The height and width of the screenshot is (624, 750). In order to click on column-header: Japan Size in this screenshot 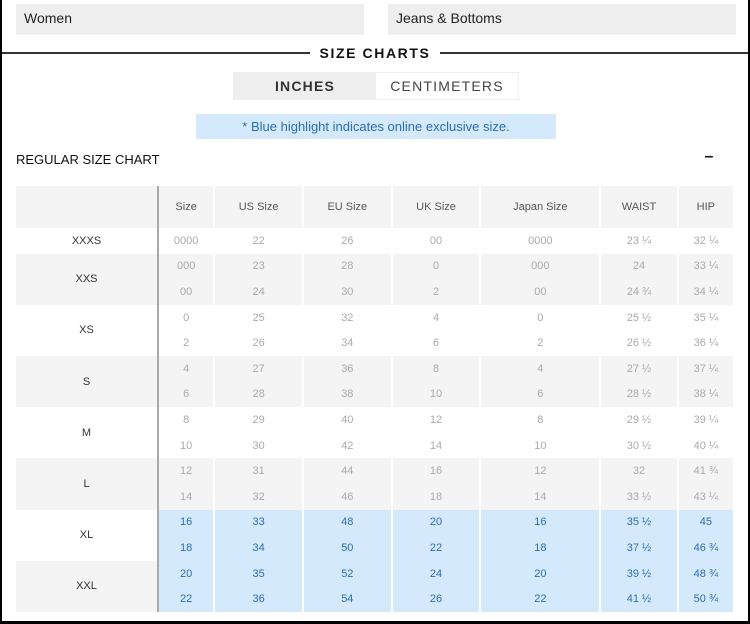, I will do `click(541, 207)`.